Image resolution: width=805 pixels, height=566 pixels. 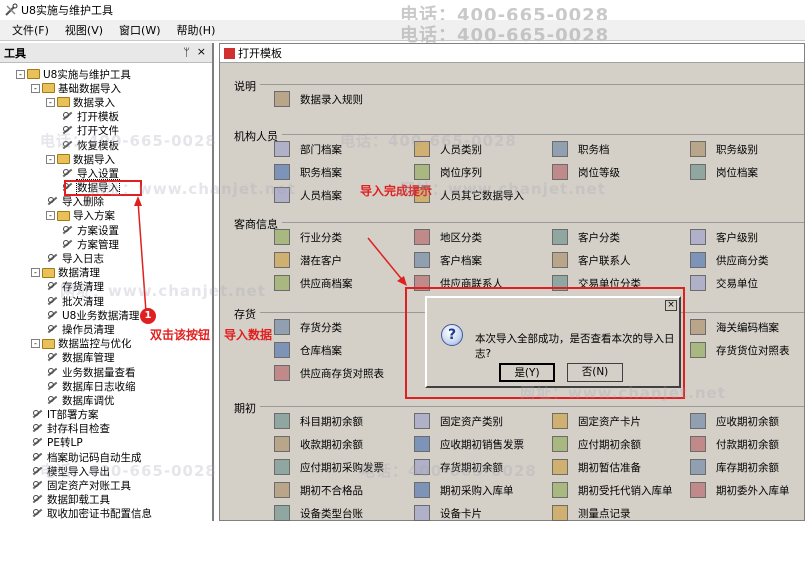 I want to click on annotation-import-done: 导入完成提示, so click(x=396, y=191).